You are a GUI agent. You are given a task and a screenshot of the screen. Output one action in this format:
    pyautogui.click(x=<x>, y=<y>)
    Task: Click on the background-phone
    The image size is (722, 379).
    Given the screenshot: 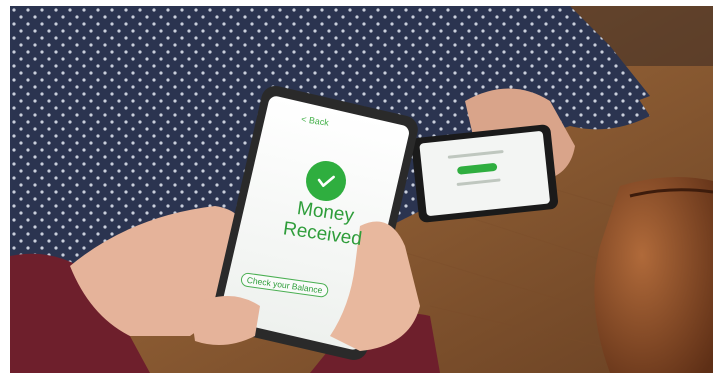 What is the action you would take?
    pyautogui.click(x=485, y=173)
    